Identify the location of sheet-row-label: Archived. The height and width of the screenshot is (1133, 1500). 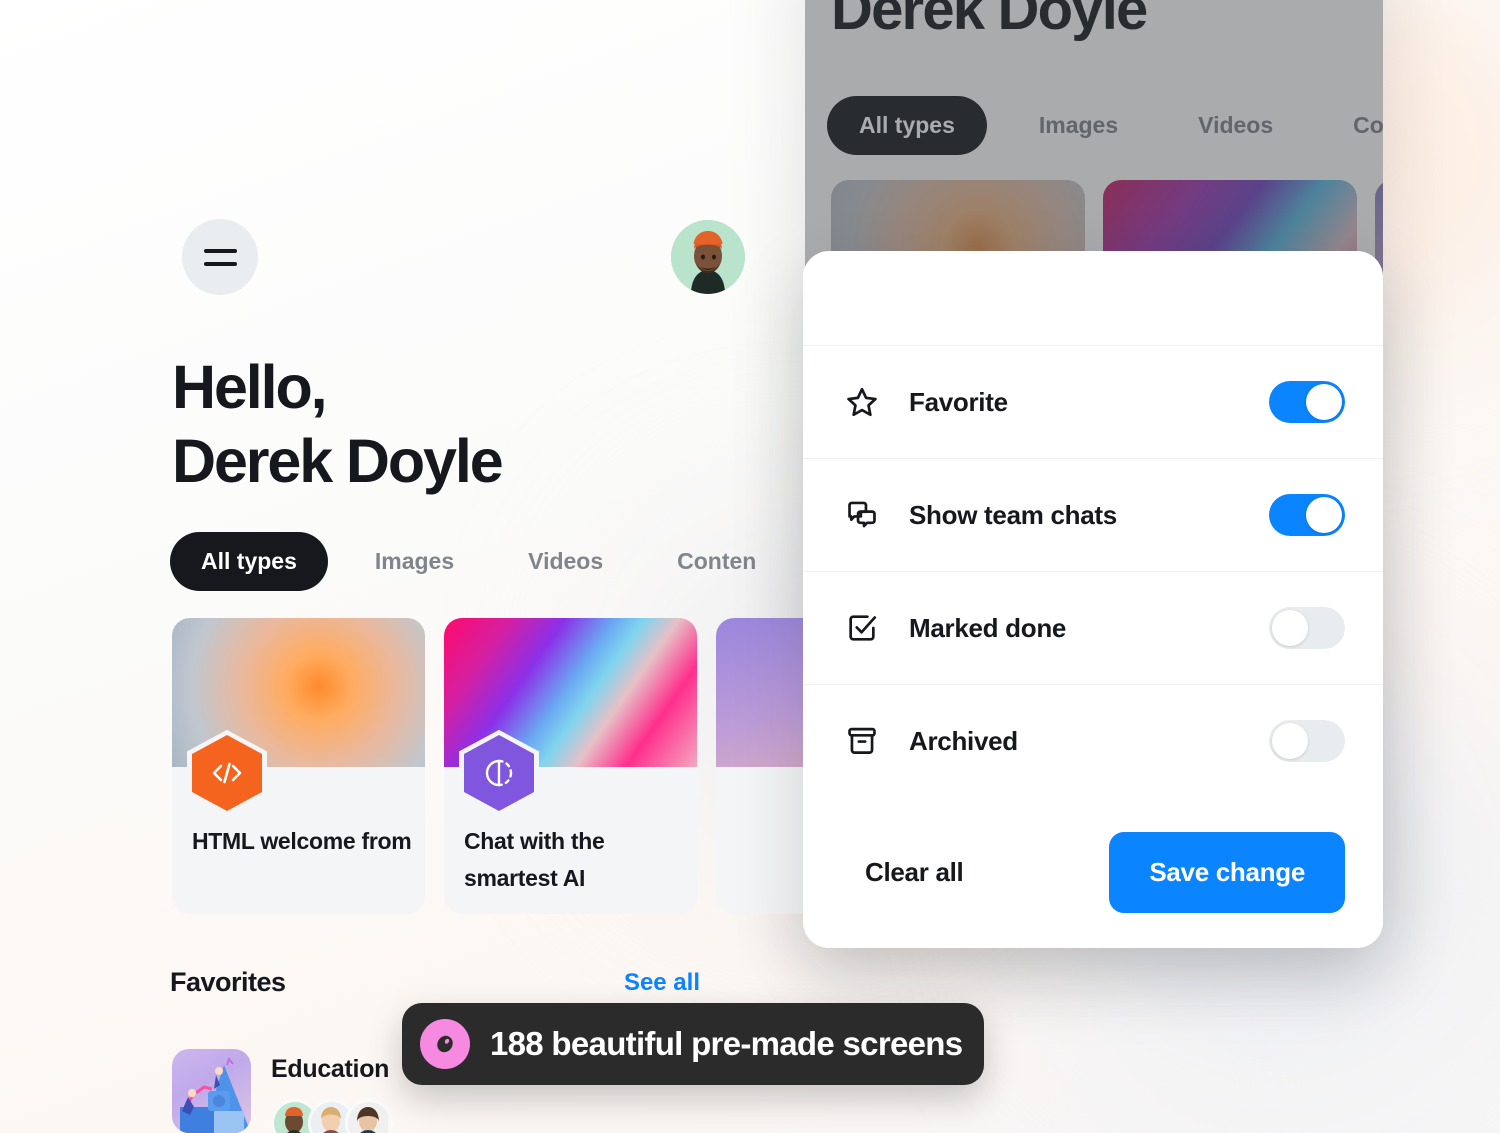
(963, 740).